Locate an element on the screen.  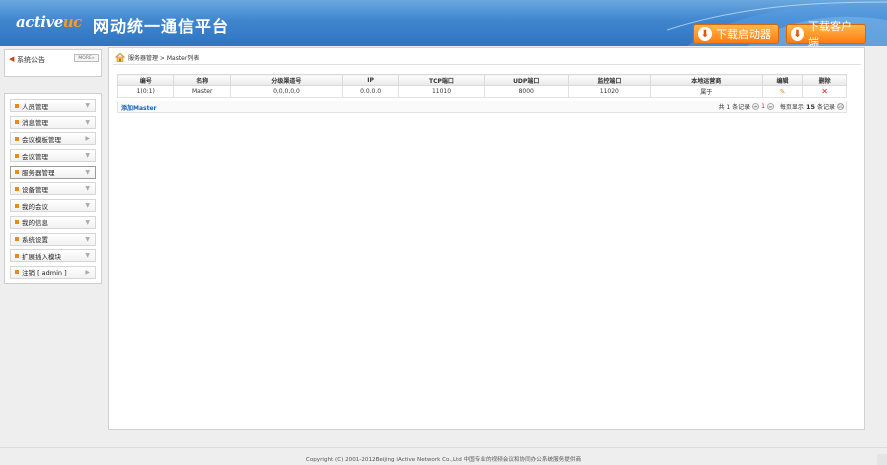
system-notice-label: 系统公告 is located at coordinates (31, 60).